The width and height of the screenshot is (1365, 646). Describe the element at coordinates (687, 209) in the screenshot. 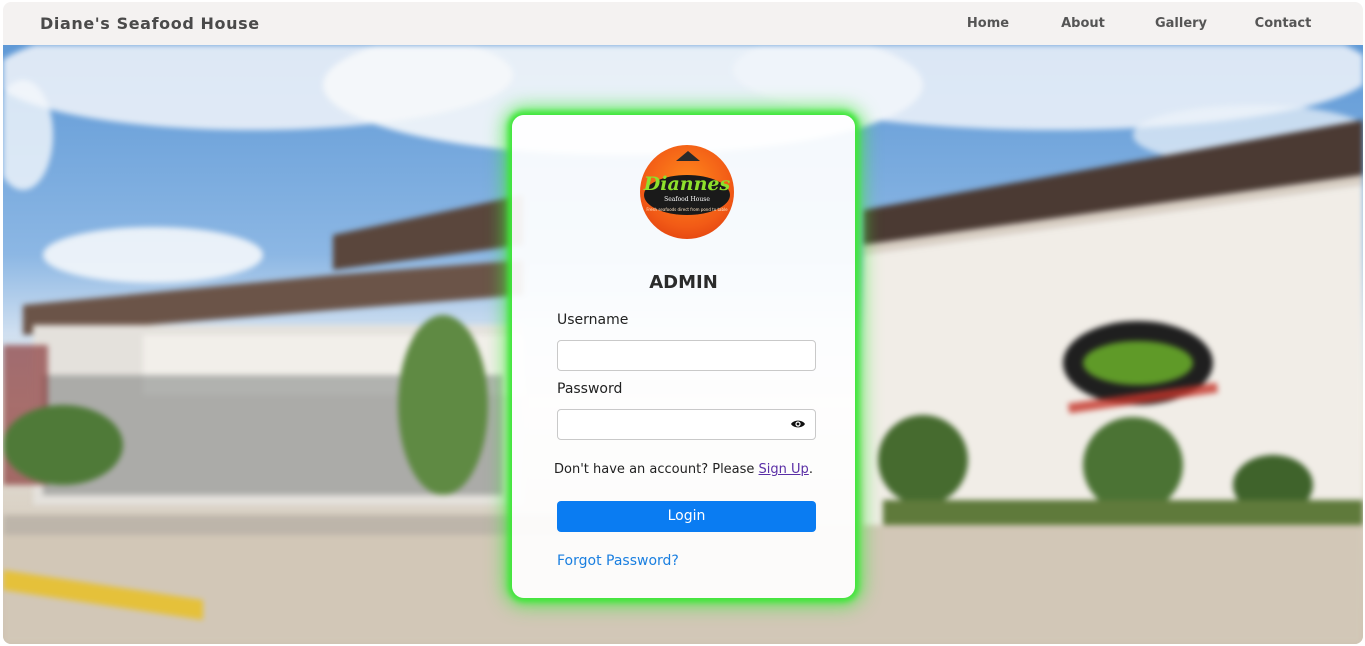

I see `logo-tagline: Fresh seafoods direct from pond to table` at that location.